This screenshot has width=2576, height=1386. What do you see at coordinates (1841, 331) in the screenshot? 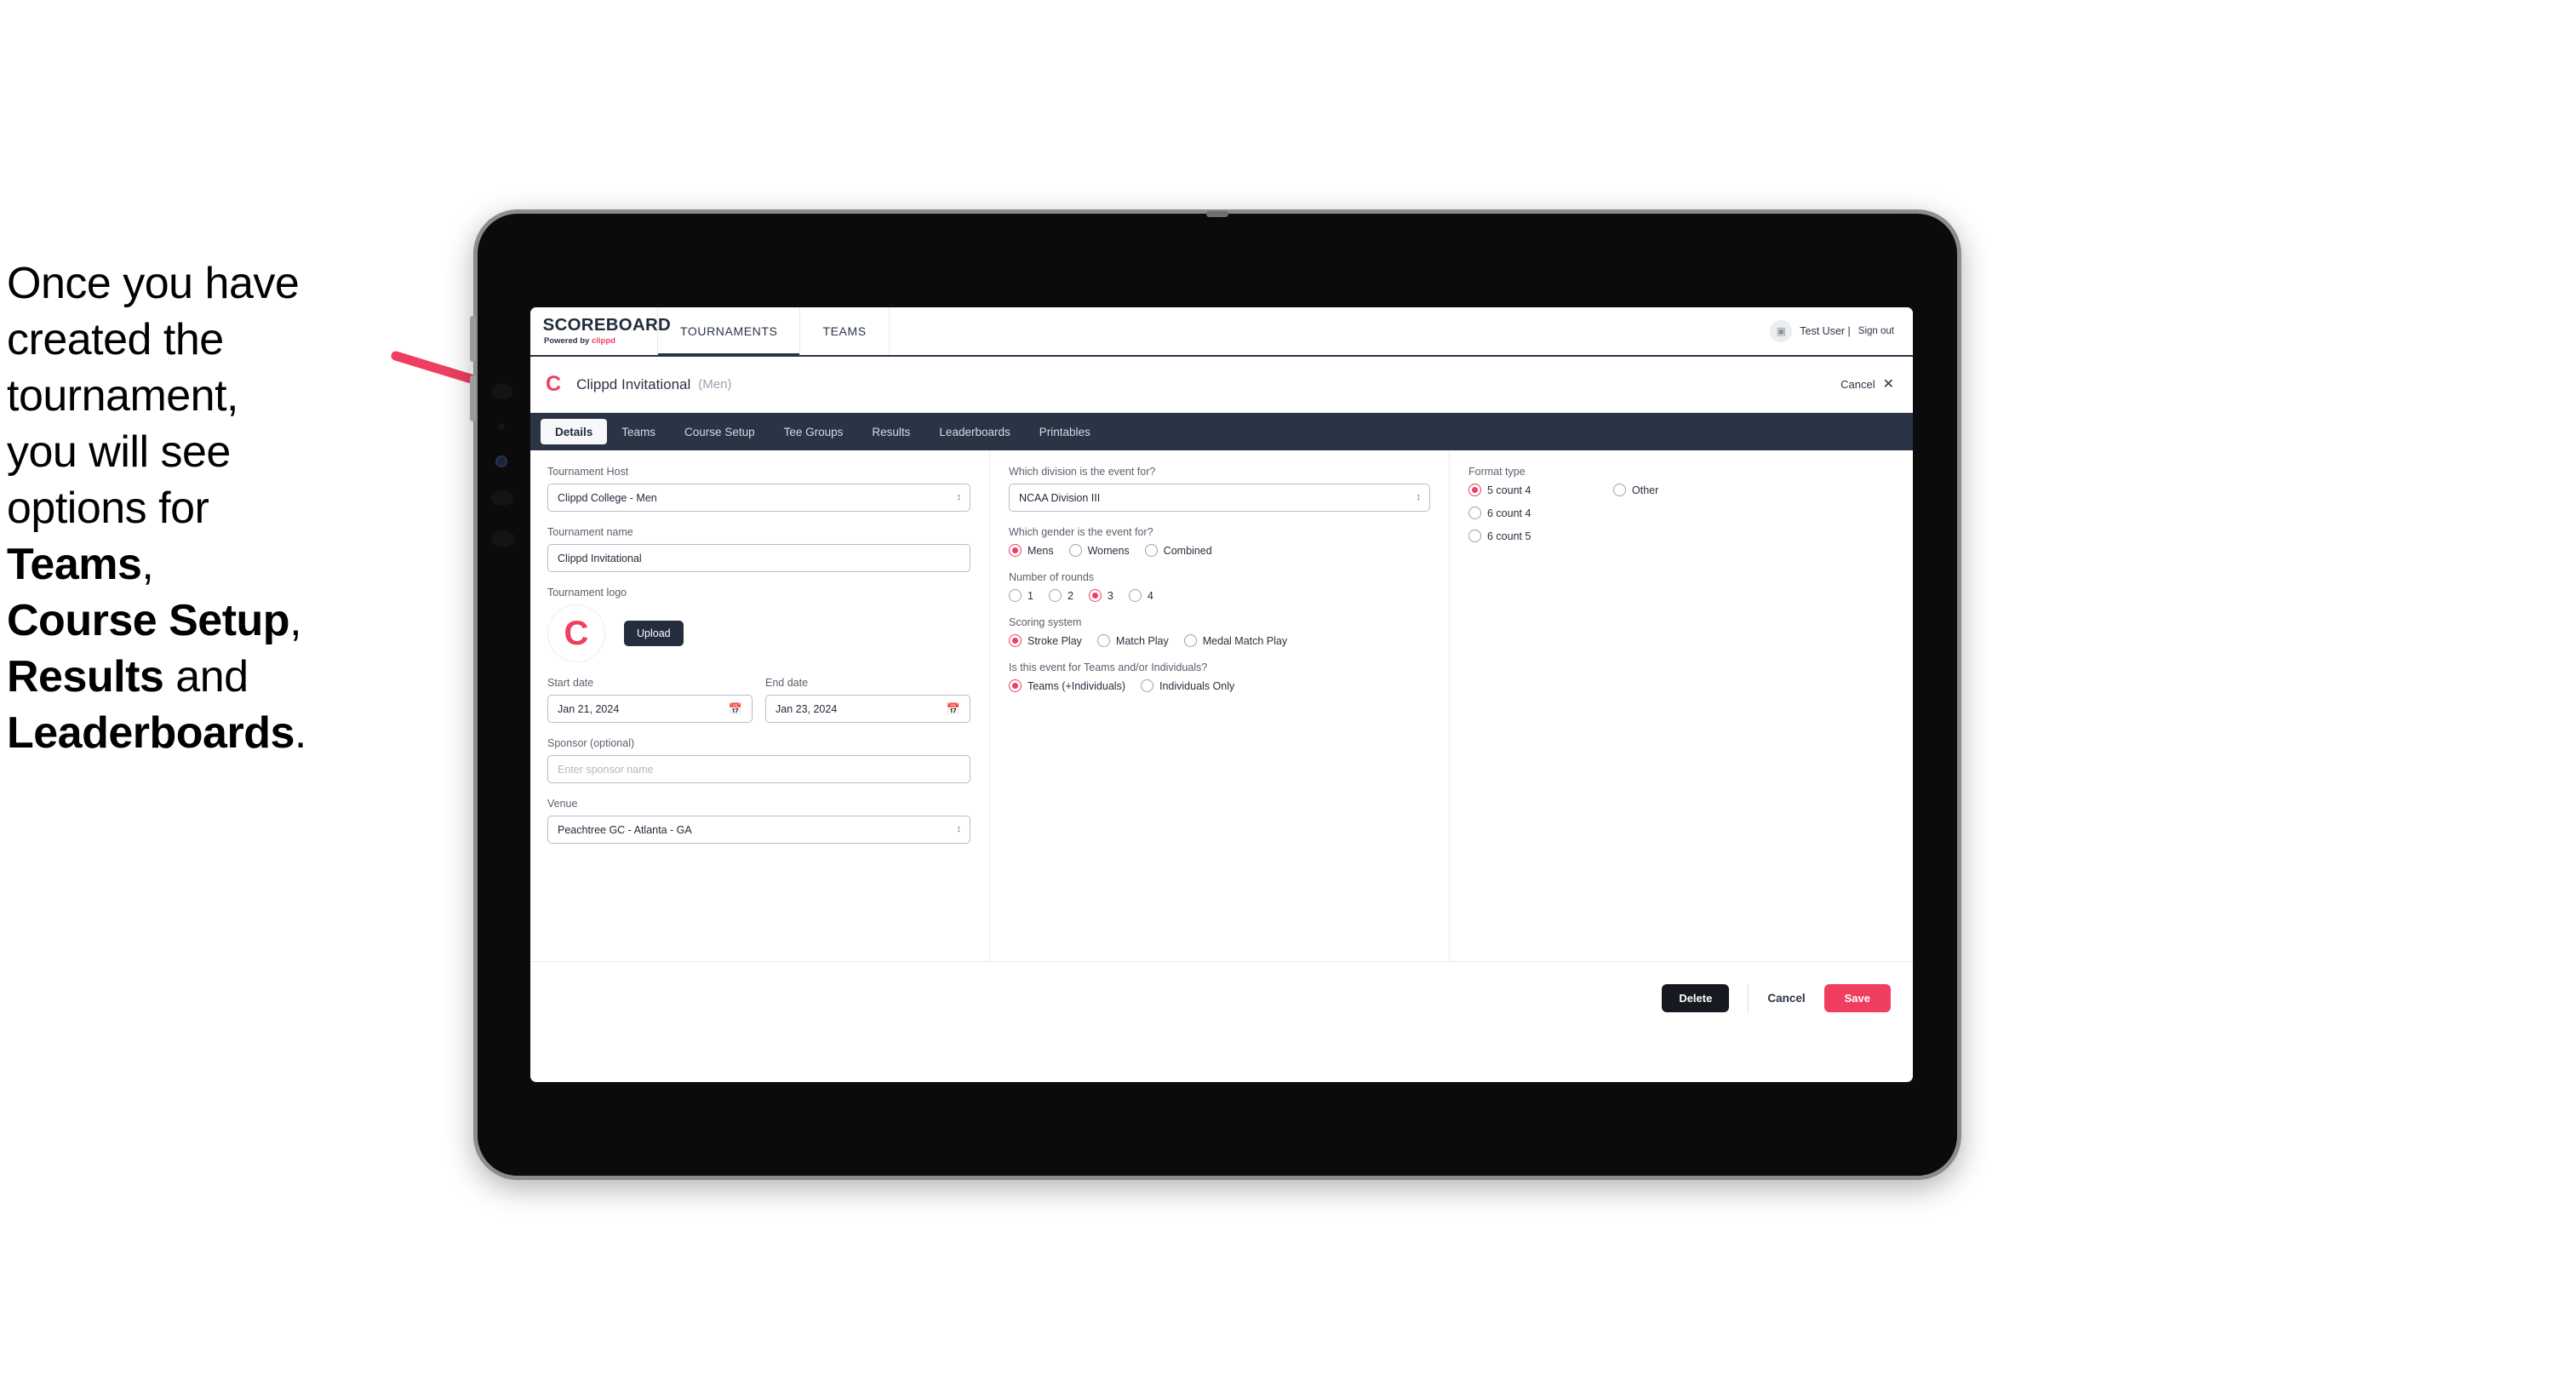
I see `user-account-area: ▣ Test User | Sign out` at bounding box center [1841, 331].